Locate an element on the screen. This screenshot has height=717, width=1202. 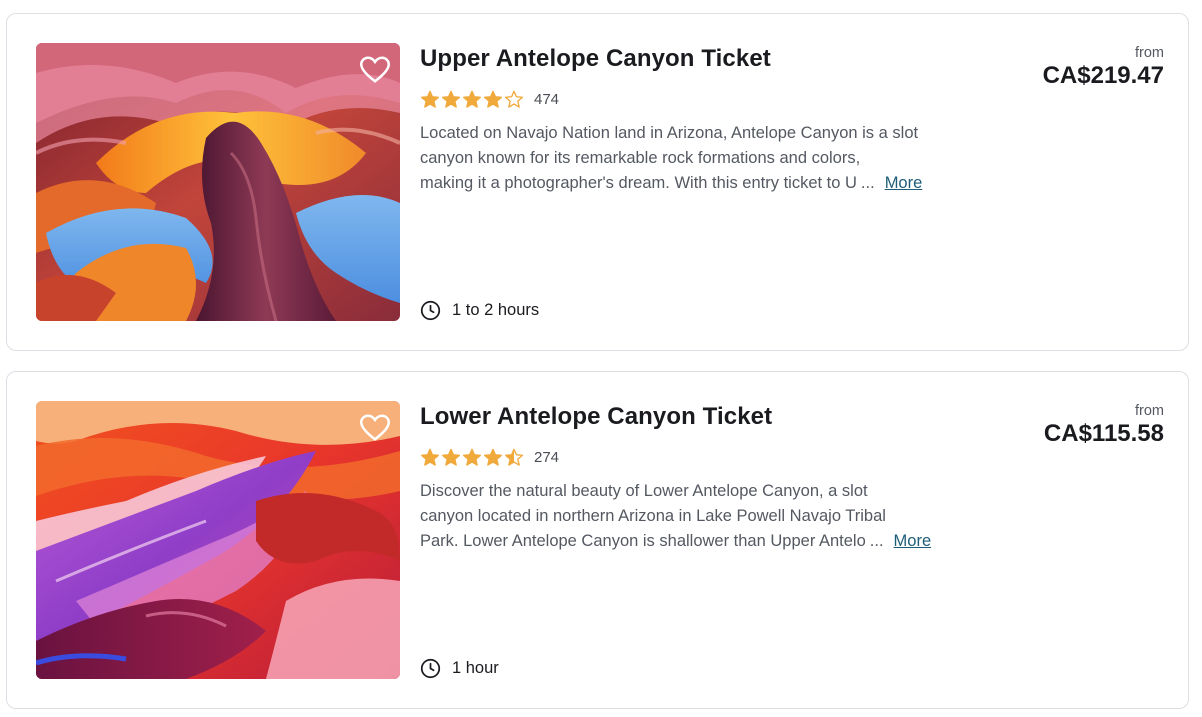
star-empty-icon is located at coordinates (514, 99).